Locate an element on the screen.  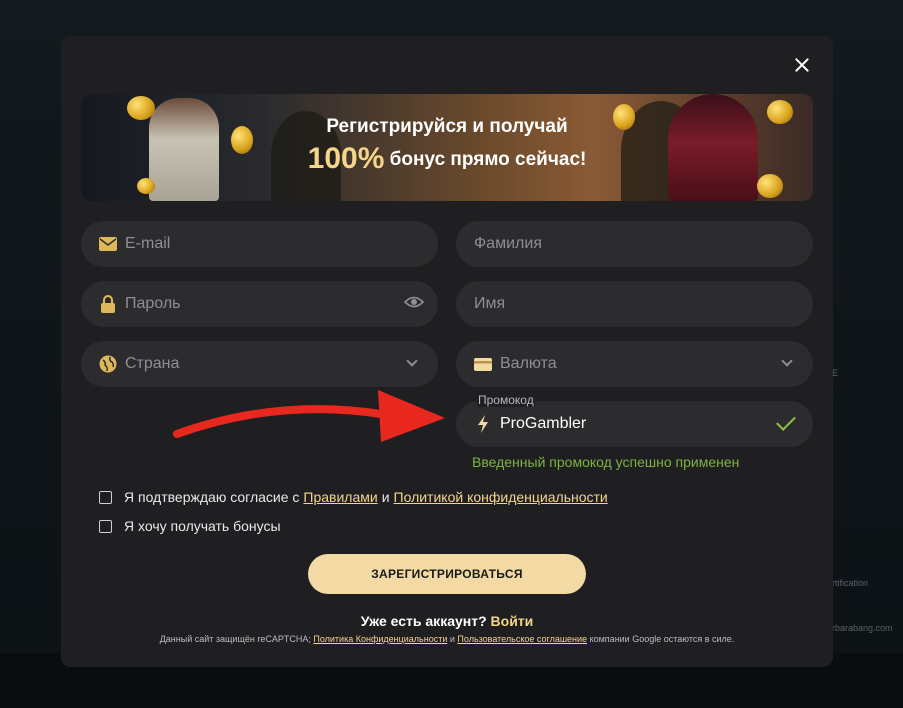
consent-checkbox is located at coordinates (105, 497).